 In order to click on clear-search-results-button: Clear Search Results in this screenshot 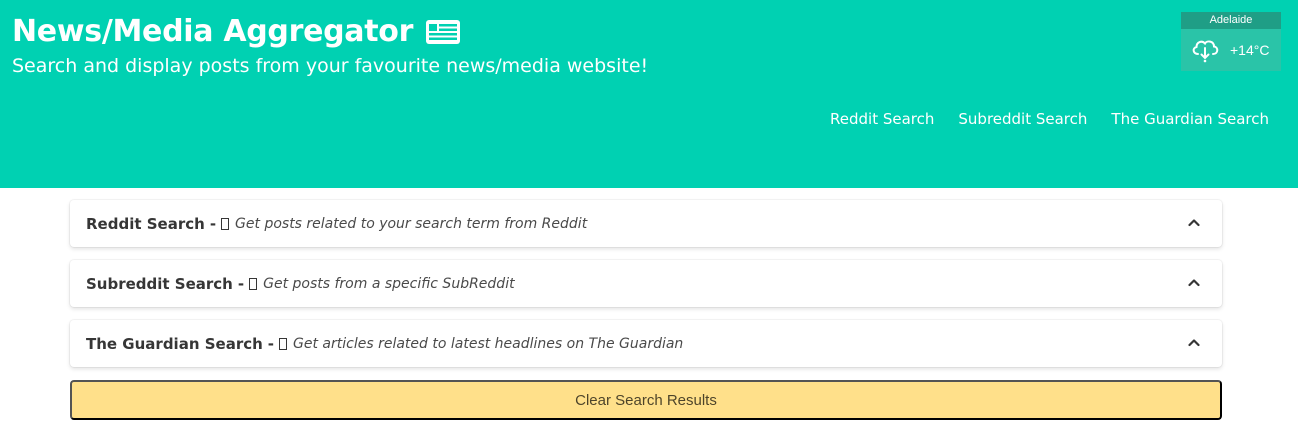, I will do `click(646, 400)`.